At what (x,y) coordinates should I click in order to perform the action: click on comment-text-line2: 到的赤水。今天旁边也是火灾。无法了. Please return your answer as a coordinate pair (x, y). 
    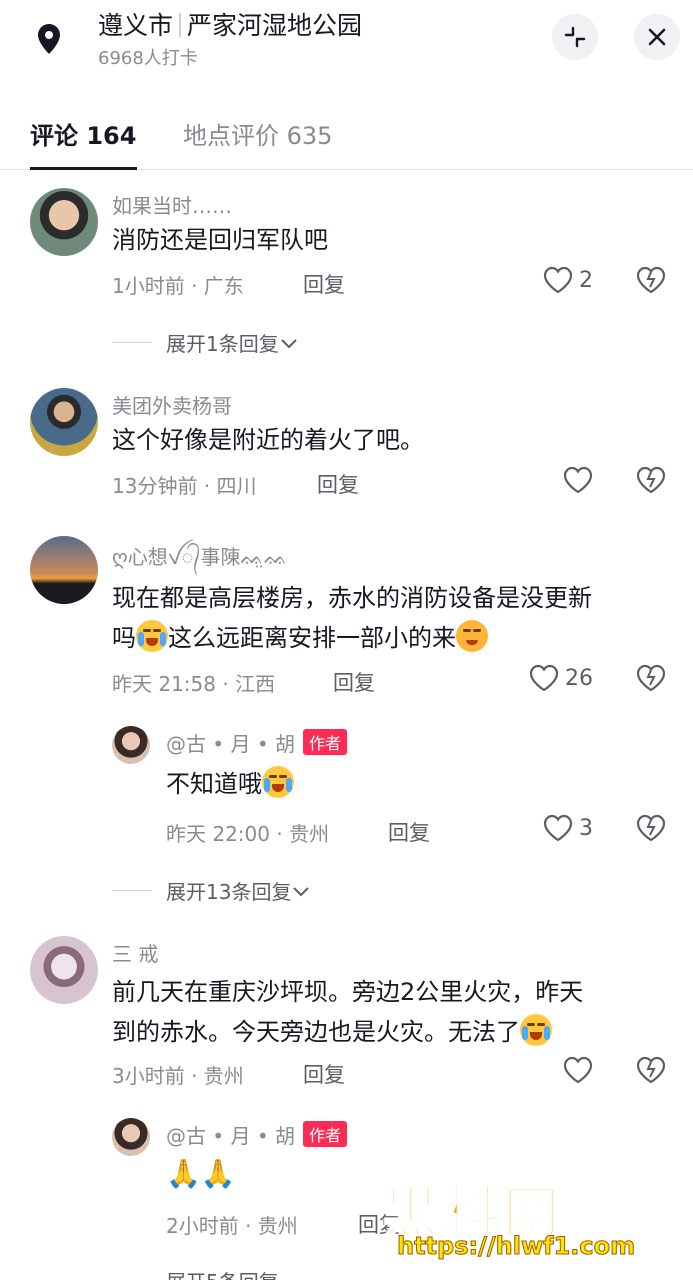
    Looking at the image, I should click on (332, 1032).